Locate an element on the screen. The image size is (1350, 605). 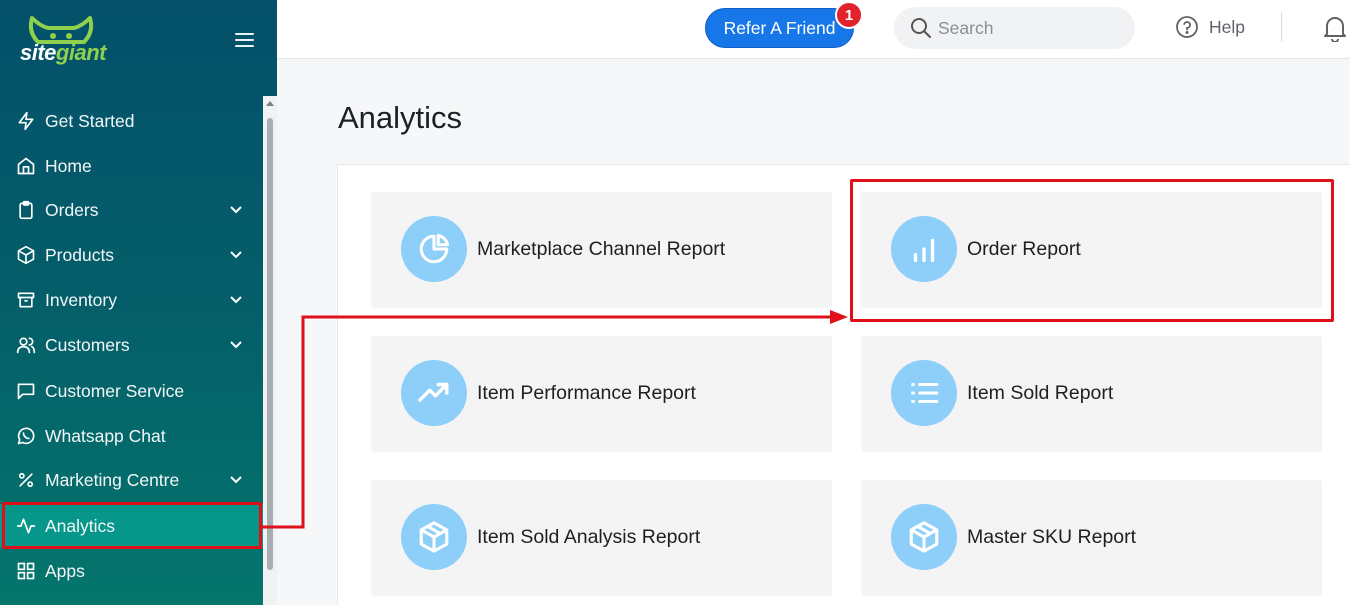
sidebar-item-label: Orders is located at coordinates (72, 209).